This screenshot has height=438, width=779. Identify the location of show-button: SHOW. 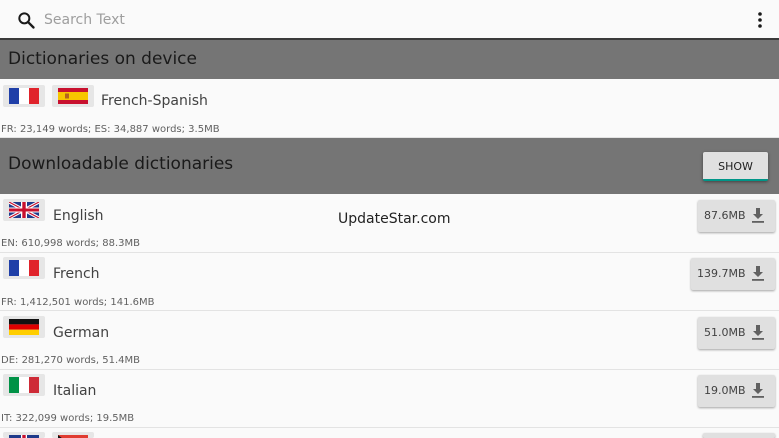
(735, 166).